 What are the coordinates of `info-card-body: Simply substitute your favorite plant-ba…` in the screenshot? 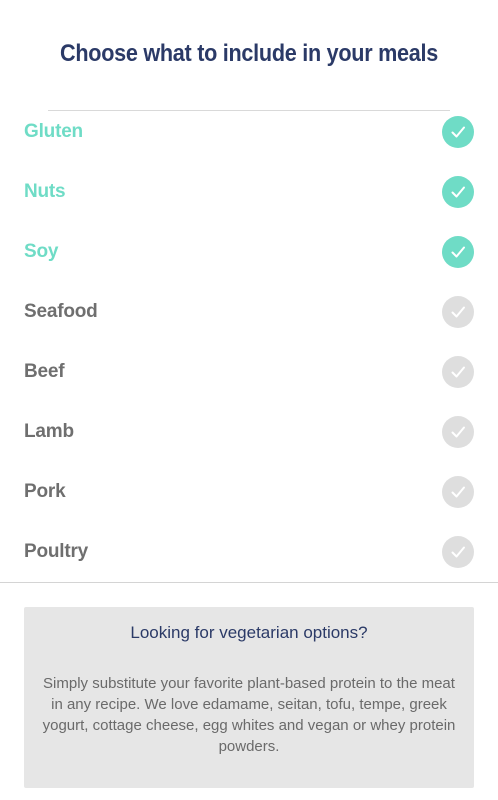 It's located at (249, 715).